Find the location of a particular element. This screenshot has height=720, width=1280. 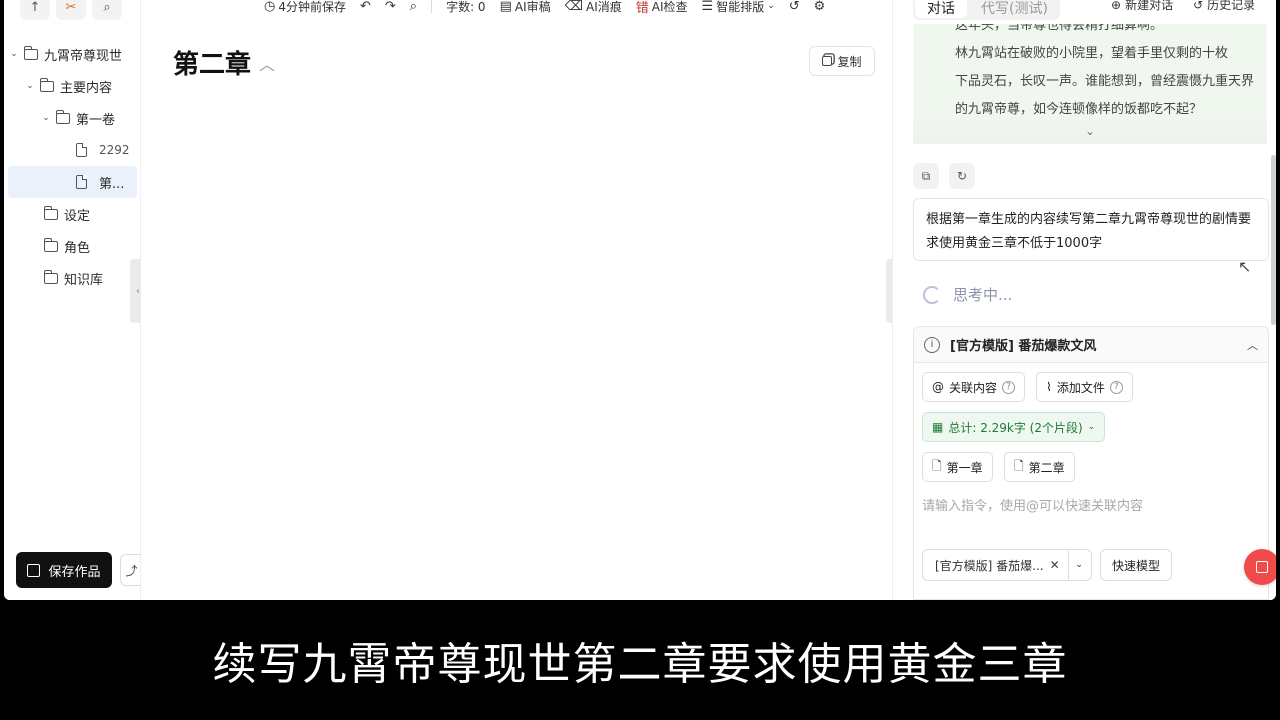

file-icon: 🗋 is located at coordinates (937, 465).